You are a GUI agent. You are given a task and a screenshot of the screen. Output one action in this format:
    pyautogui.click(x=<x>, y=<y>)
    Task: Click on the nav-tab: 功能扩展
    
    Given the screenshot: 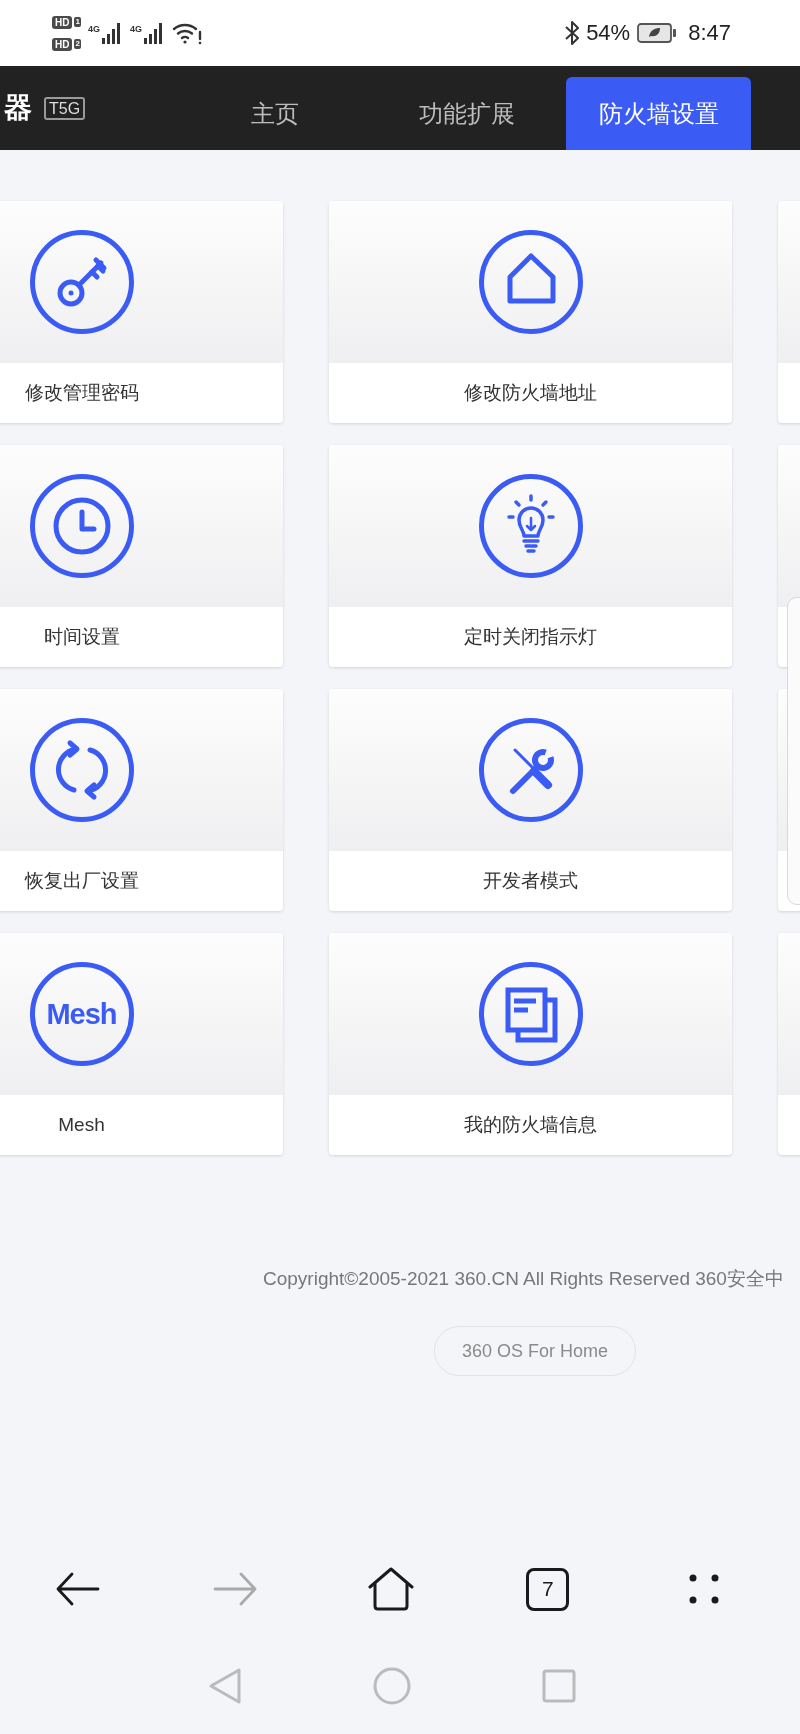 What is the action you would take?
    pyautogui.click(x=466, y=113)
    